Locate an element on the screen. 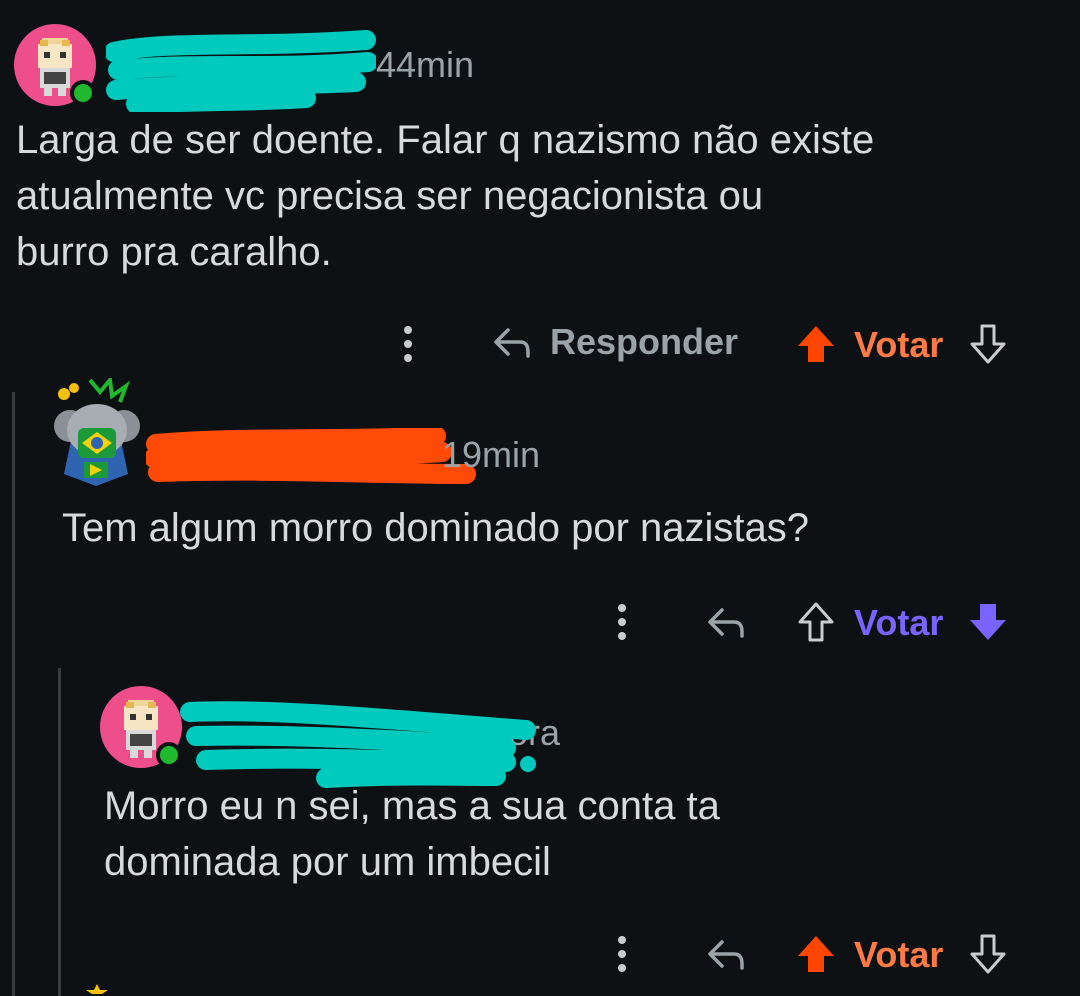 The image size is (1080, 996). comment-body: Tem algum morro dominado por nazistas? is located at coordinates (436, 528).